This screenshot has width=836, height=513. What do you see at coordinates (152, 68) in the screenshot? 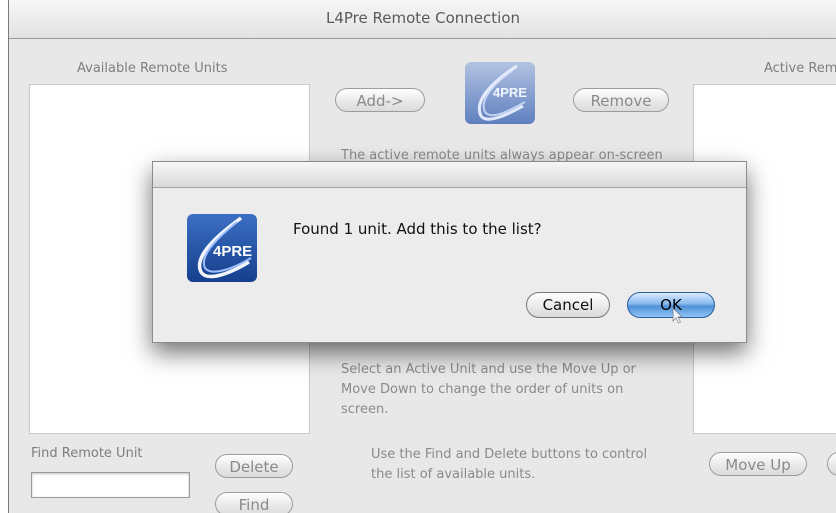
I see `available-units-label: Available Remote Units` at bounding box center [152, 68].